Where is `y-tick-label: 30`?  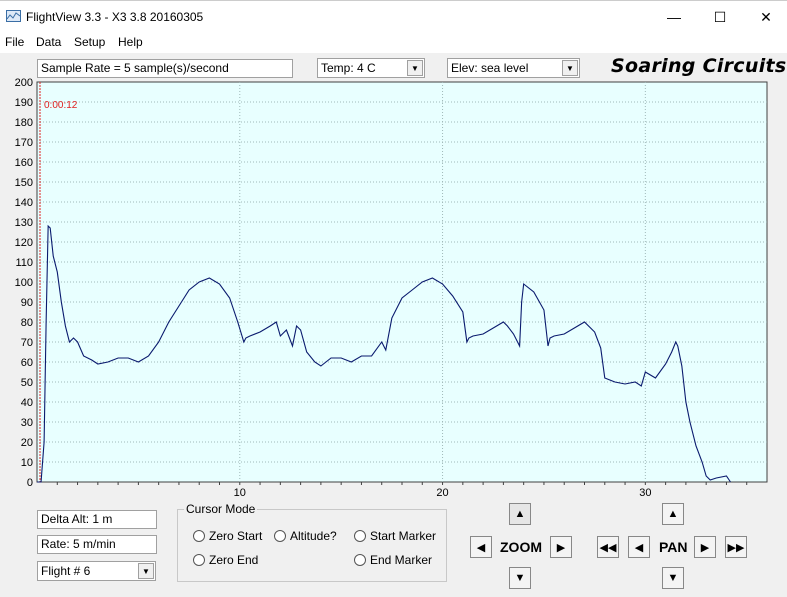 y-tick-label: 30 is located at coordinates (27, 423).